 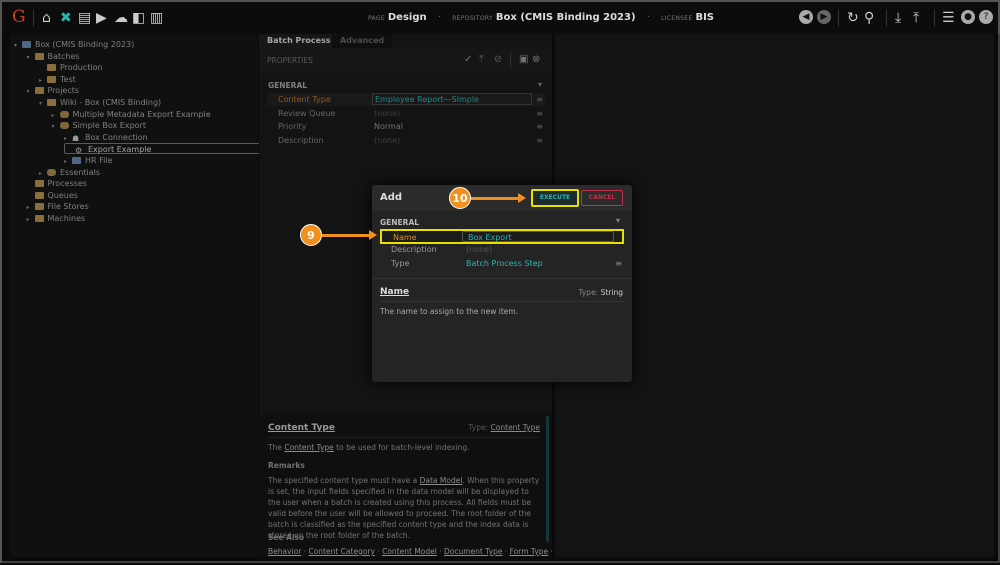 What do you see at coordinates (131, 114) in the screenshot?
I see `tree-item: ▸ Multiple Metadata Export Example` at bounding box center [131, 114].